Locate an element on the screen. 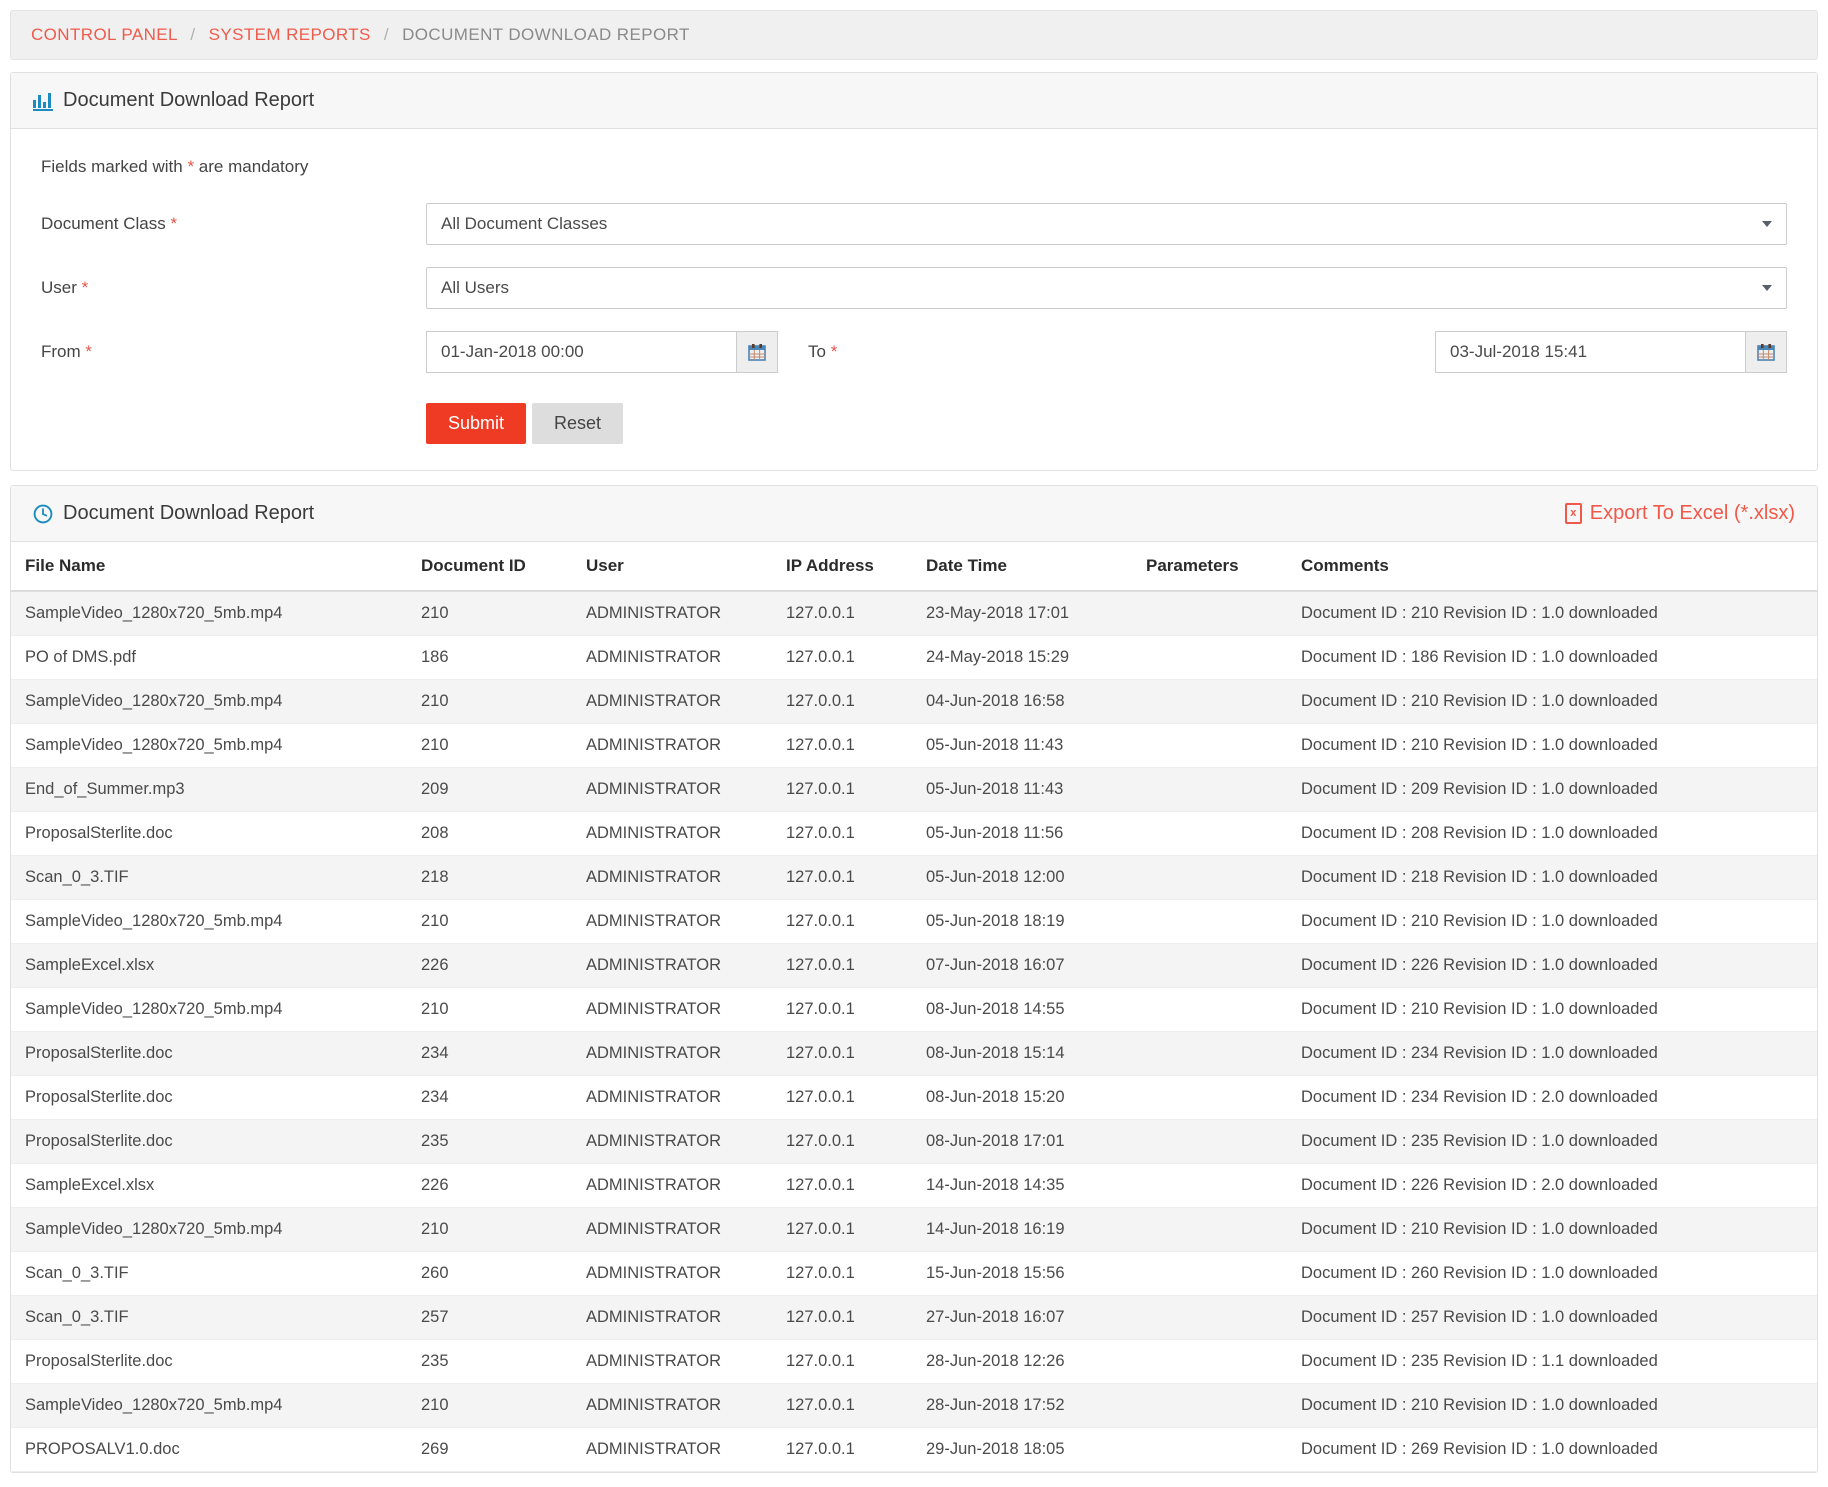  to-calendar-icon-button is located at coordinates (1766, 352).